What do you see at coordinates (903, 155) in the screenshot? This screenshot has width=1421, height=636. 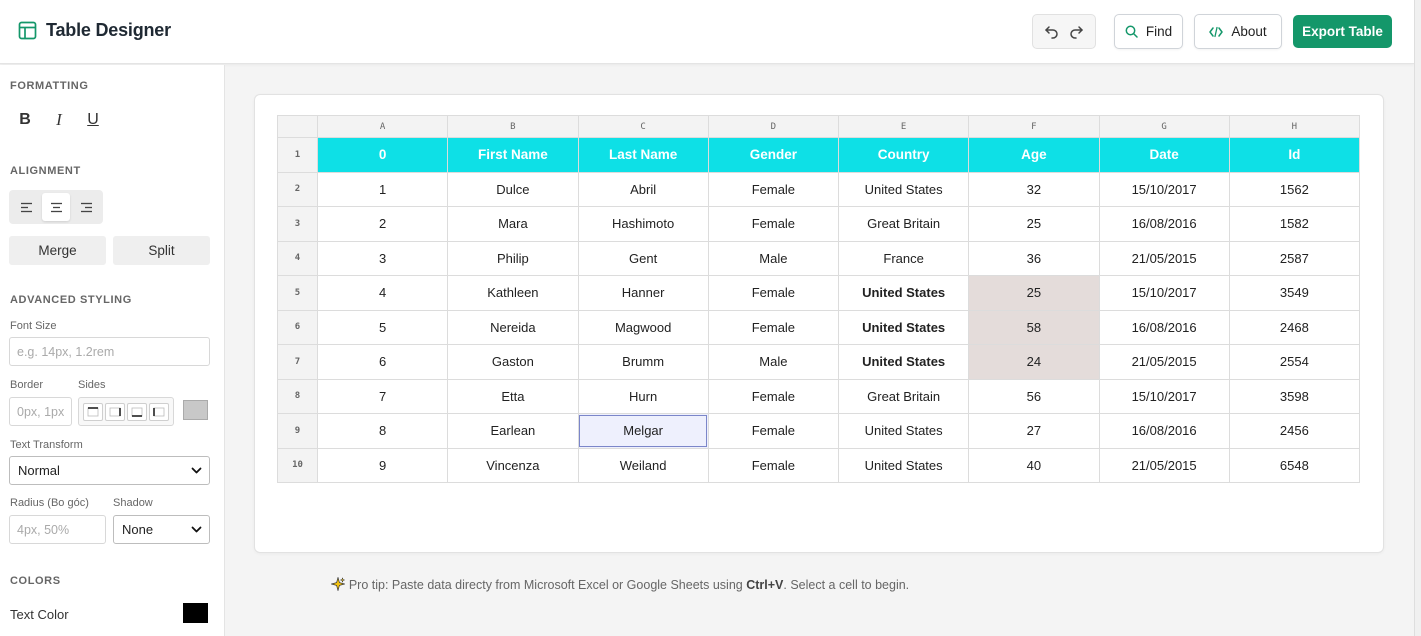 I see `header-cell: Country` at bounding box center [903, 155].